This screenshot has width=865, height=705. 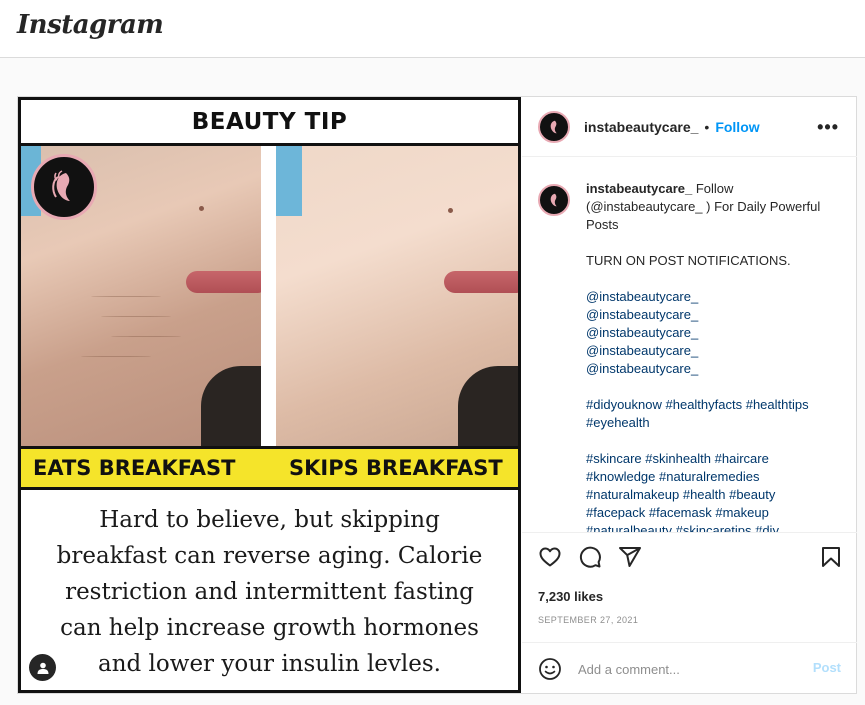 I want to click on photo-divider, so click(x=268, y=296).